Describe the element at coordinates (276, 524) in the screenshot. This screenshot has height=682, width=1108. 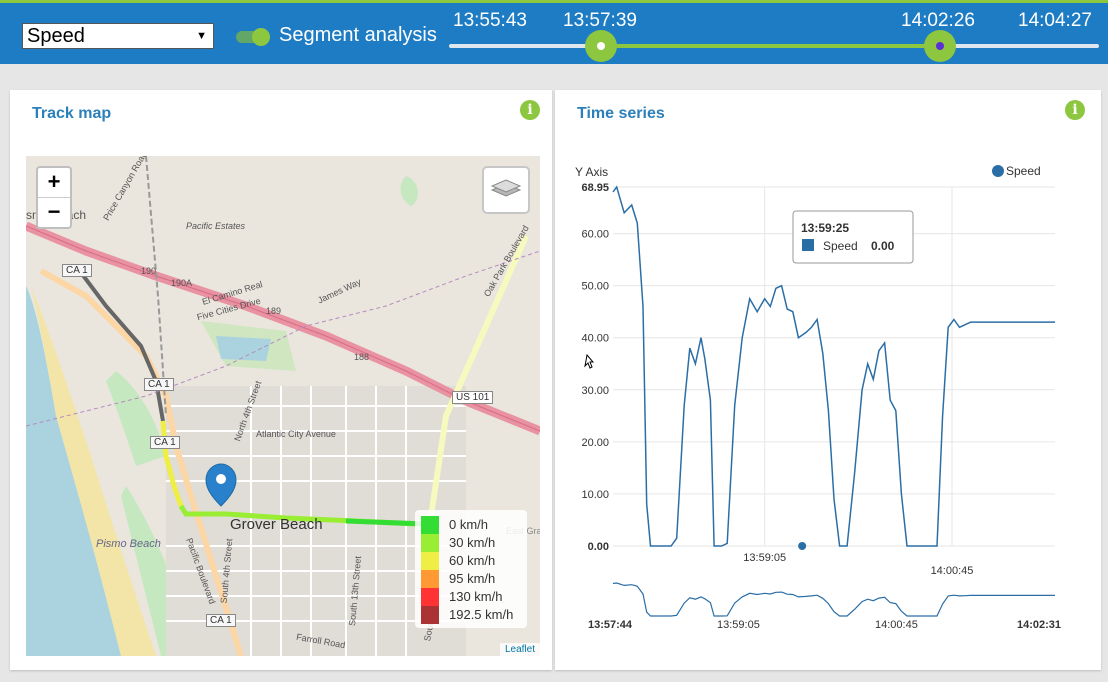
I see `city-label: Grover Beach` at that location.